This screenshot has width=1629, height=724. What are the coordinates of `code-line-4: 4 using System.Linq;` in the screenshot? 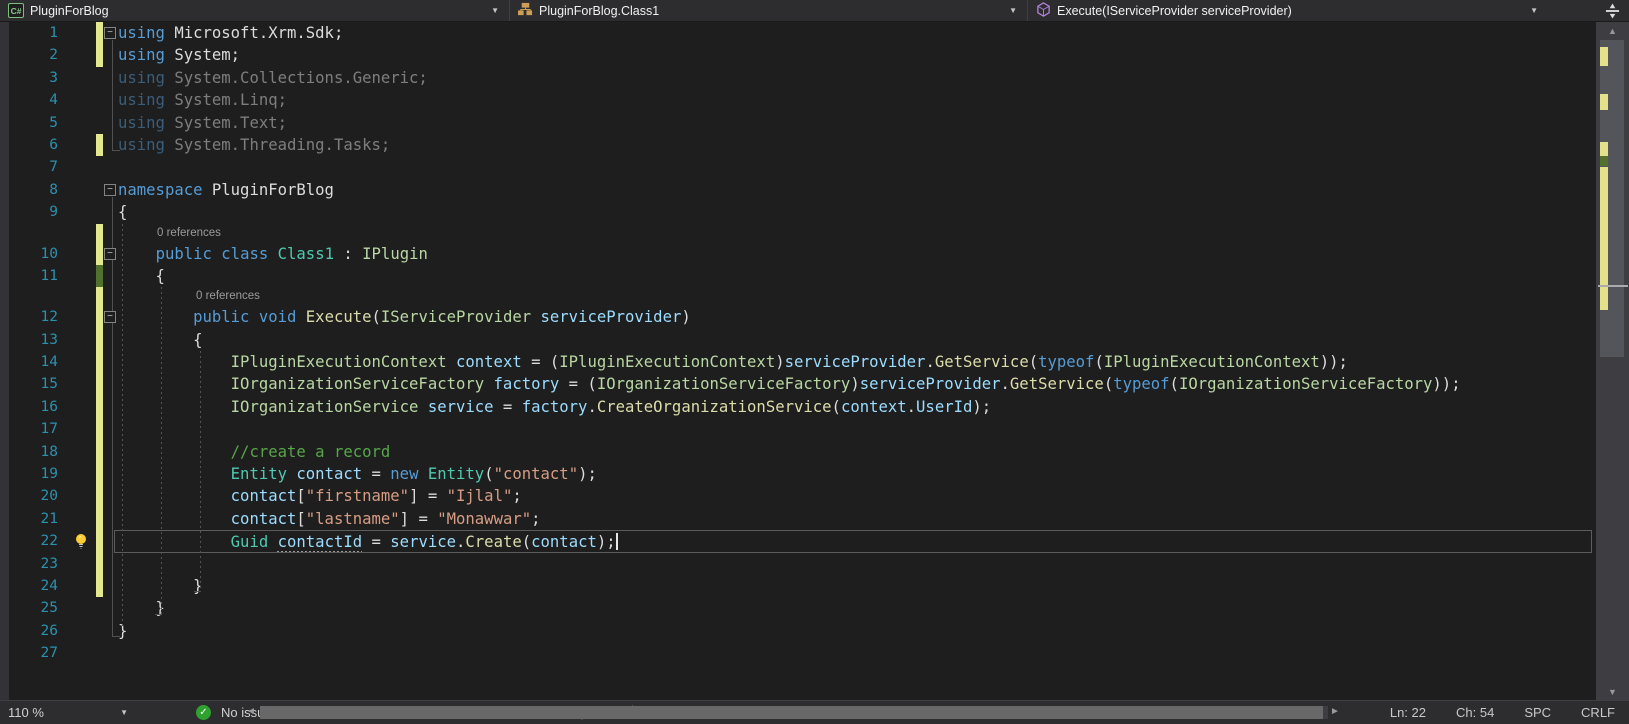 It's located at (798, 100).